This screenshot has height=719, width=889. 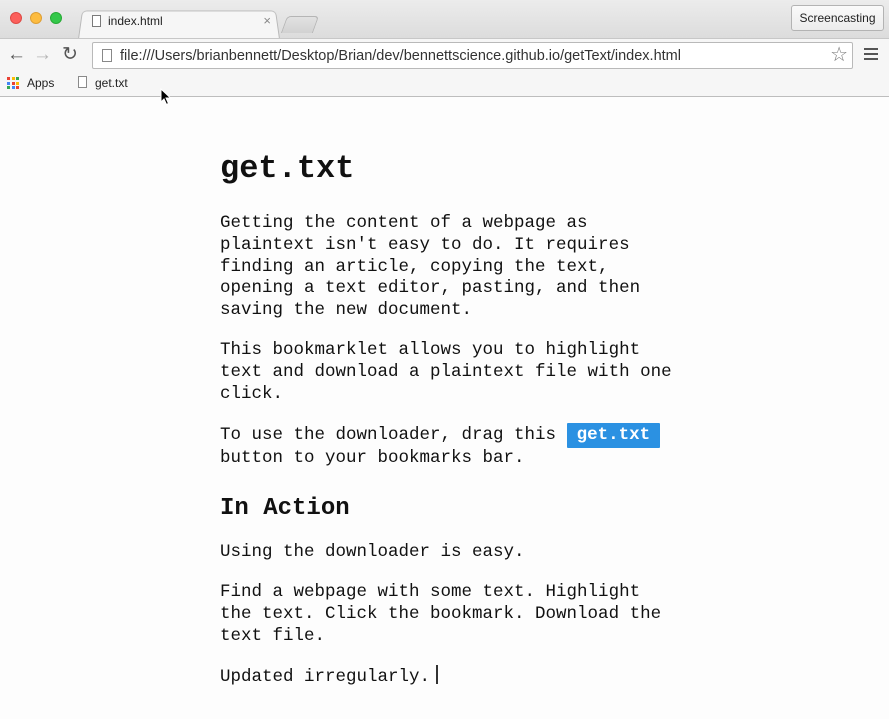 What do you see at coordinates (300, 24) in the screenshot?
I see `new-tab-button` at bounding box center [300, 24].